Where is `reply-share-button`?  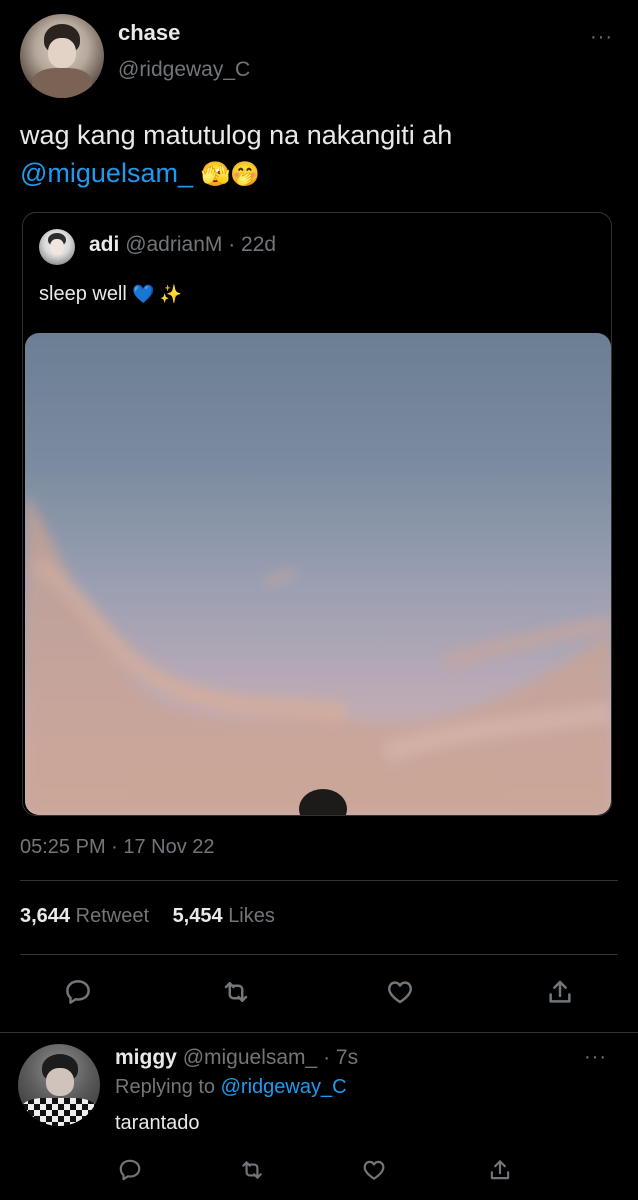 reply-share-button is located at coordinates (500, 1170).